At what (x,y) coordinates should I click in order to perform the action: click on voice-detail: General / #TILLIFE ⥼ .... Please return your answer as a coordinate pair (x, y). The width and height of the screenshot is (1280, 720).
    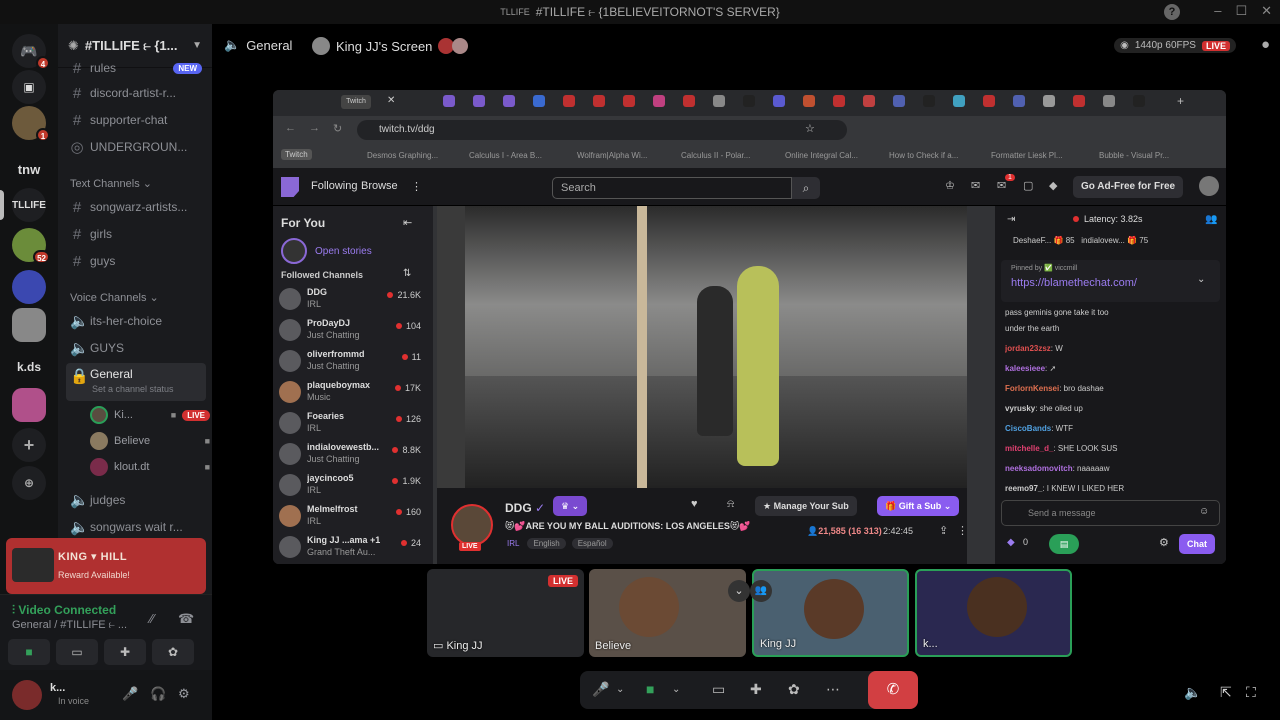
    Looking at the image, I should click on (69, 625).